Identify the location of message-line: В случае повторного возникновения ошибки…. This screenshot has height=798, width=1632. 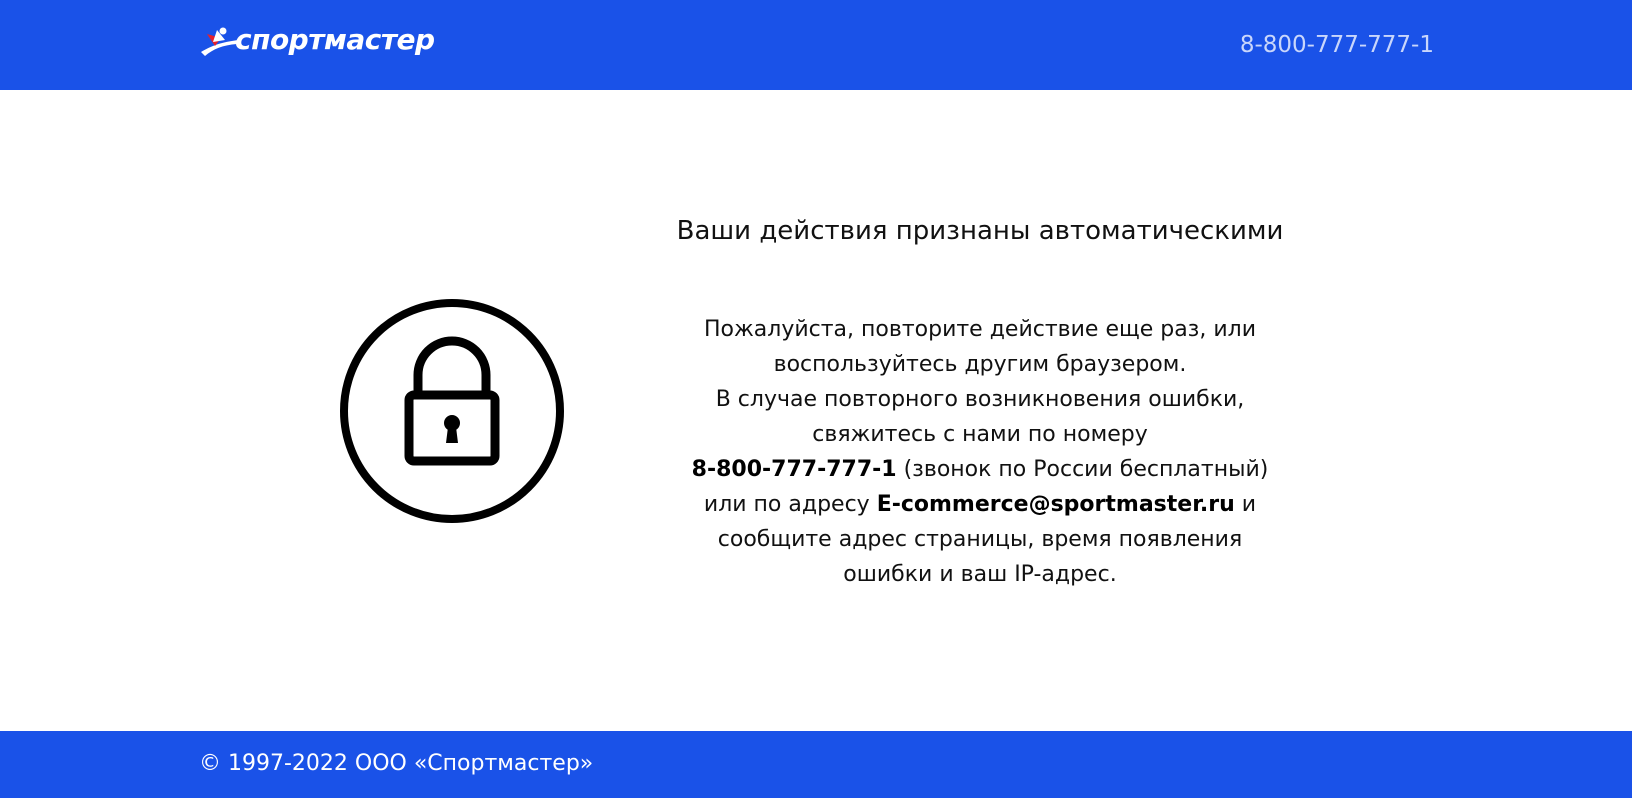
(980, 399).